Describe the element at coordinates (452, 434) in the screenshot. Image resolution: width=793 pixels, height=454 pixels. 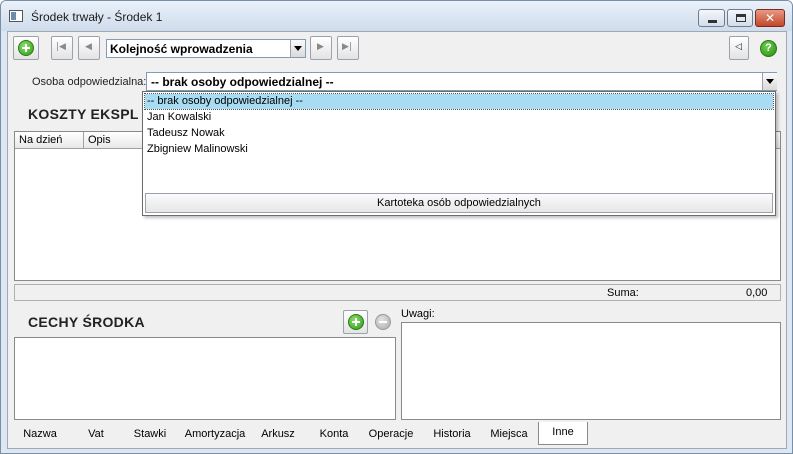
I see `tab-historia: Historia` at that location.